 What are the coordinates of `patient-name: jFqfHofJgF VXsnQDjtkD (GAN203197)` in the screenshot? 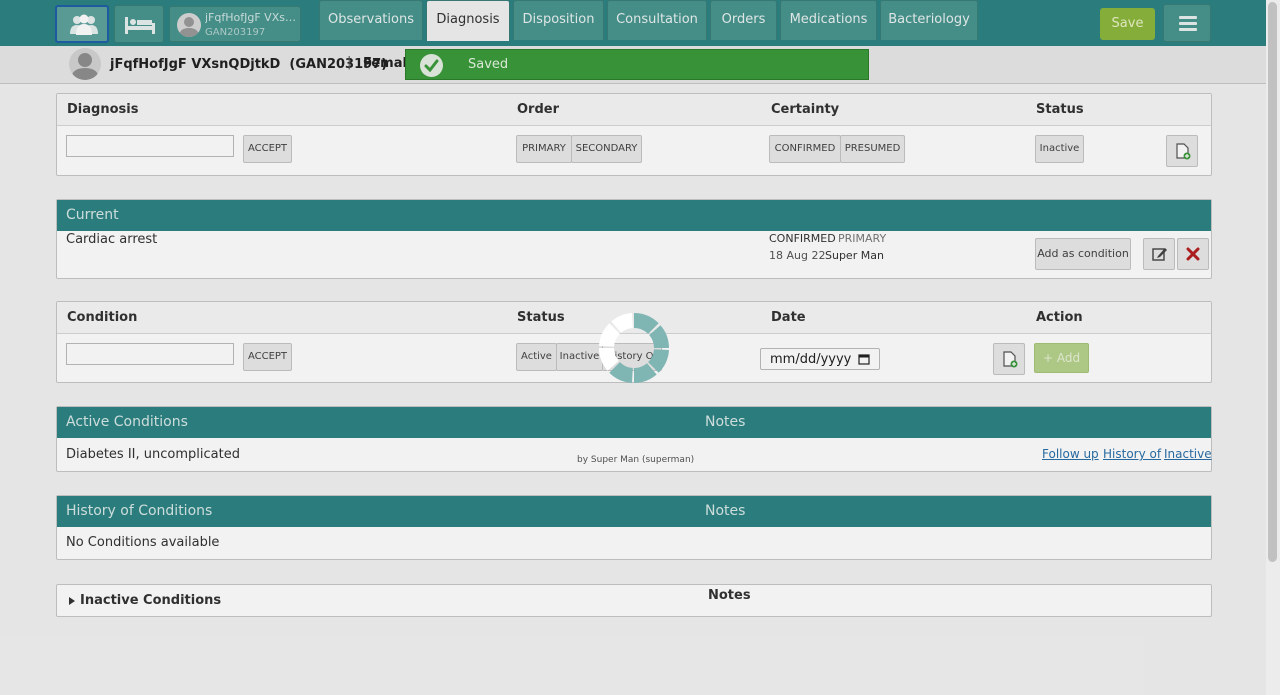 It's located at (249, 64).